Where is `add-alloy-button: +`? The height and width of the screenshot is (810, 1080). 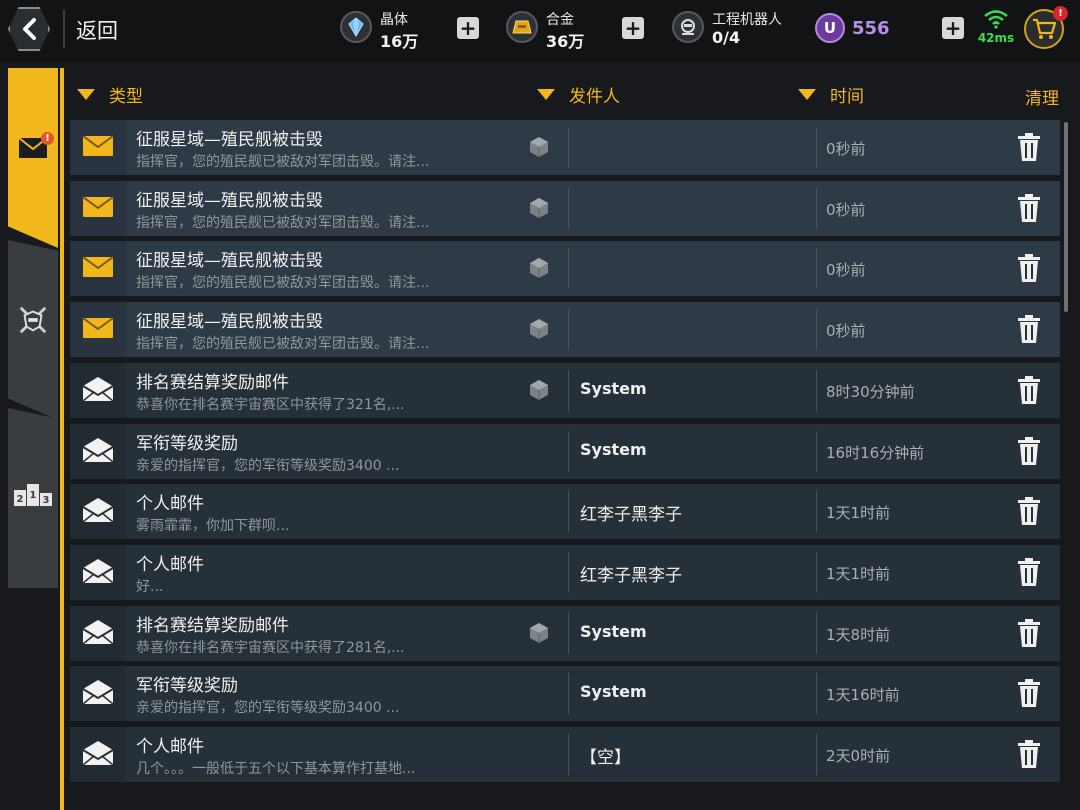 add-alloy-button: + is located at coordinates (633, 28).